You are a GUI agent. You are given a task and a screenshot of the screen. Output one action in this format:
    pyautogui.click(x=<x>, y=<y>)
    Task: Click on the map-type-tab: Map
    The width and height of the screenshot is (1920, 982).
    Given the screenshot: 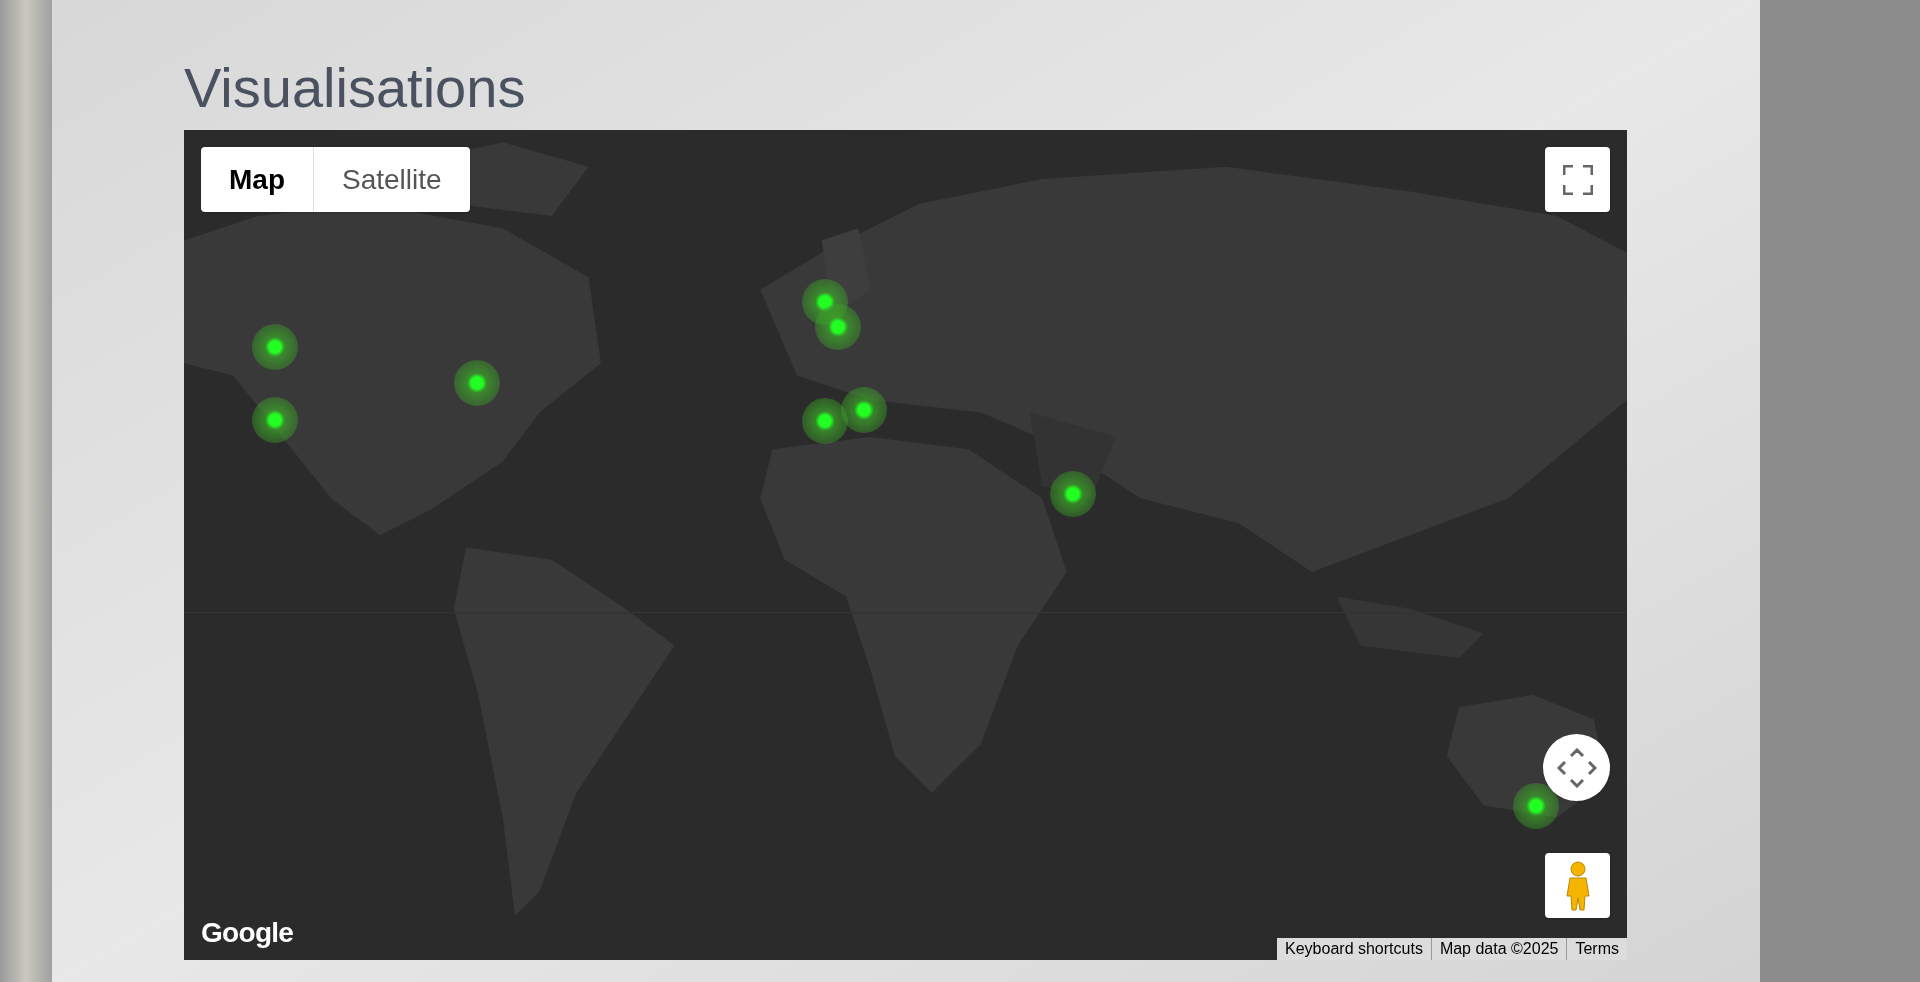 What is the action you would take?
    pyautogui.click(x=257, y=179)
    